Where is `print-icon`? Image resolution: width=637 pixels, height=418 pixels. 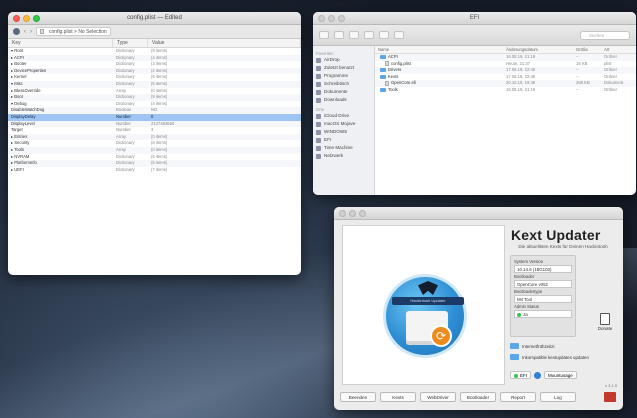
print-icon is located at coordinates (610, 397).